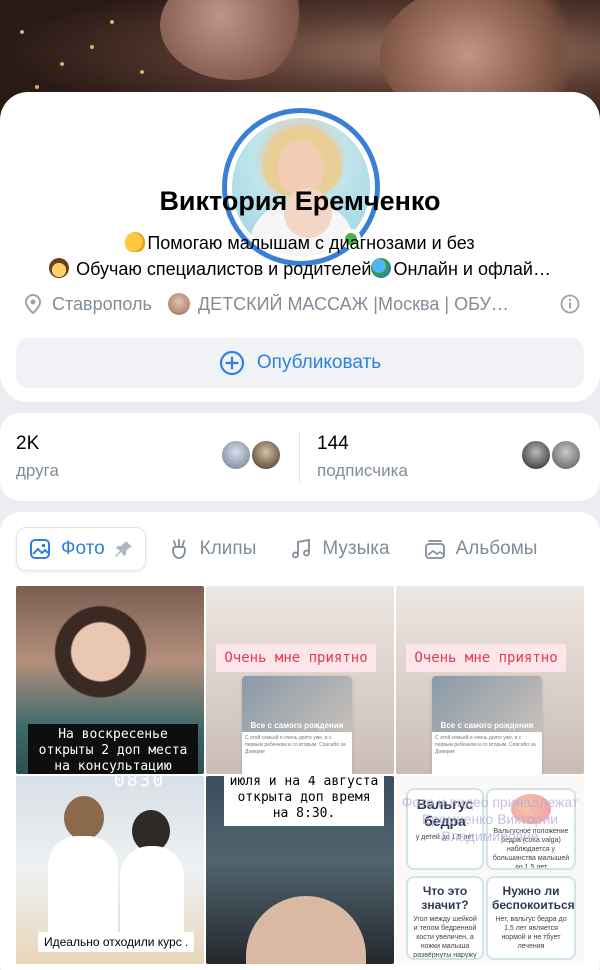  What do you see at coordinates (319, 362) in the screenshot?
I see `publish-label: Опубликовать` at bounding box center [319, 362].